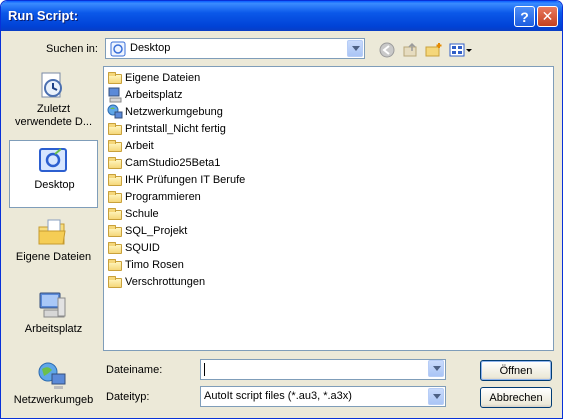 The height and width of the screenshot is (419, 563). What do you see at coordinates (323, 369) in the screenshot?
I see `filename-field` at bounding box center [323, 369].